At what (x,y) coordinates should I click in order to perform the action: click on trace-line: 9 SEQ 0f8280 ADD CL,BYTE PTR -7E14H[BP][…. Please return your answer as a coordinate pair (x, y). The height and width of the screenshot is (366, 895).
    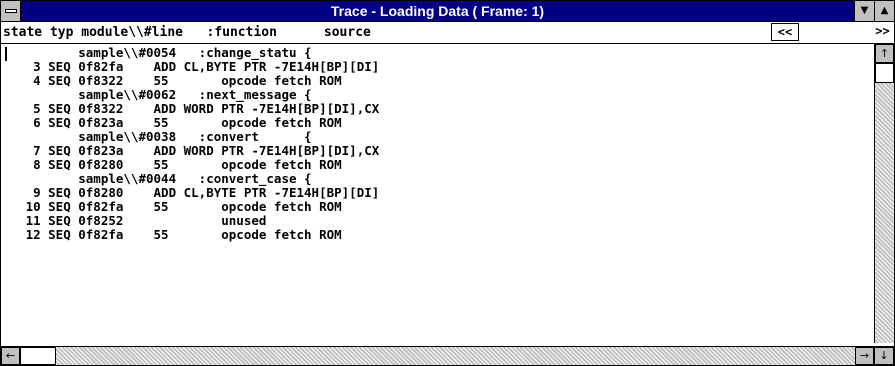
    Looking at the image, I should click on (191, 192).